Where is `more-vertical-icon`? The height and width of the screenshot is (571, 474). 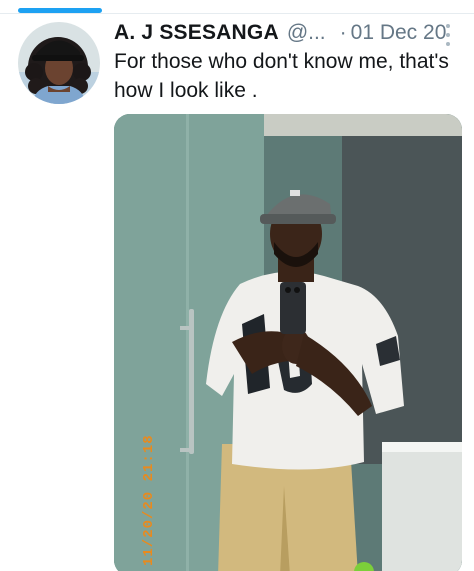 more-vertical-icon is located at coordinates (448, 35).